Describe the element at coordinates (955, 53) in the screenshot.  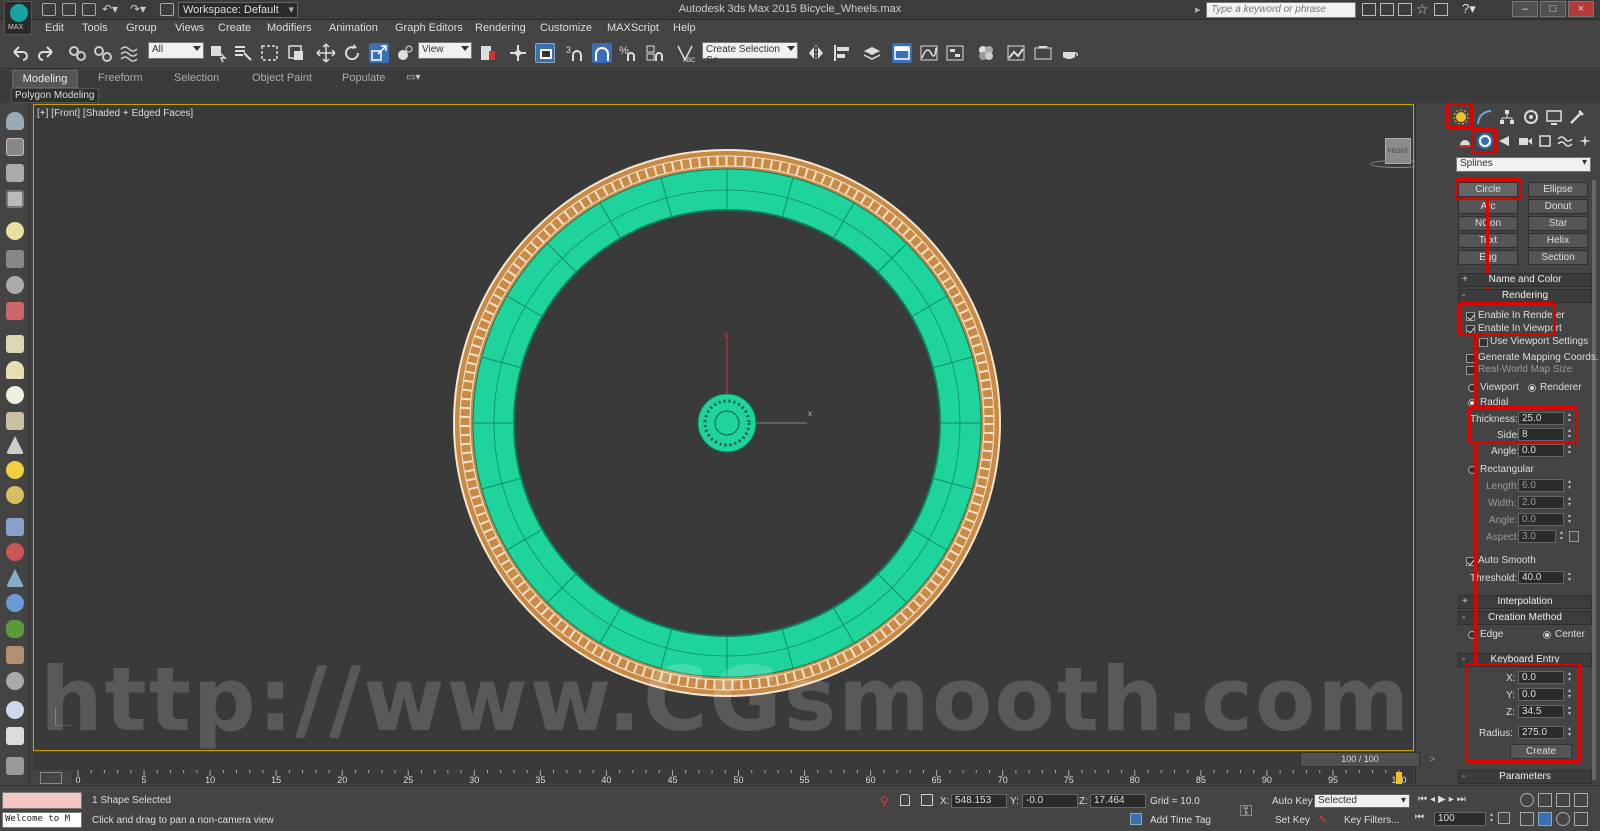
I see `schematic-view-icon` at that location.